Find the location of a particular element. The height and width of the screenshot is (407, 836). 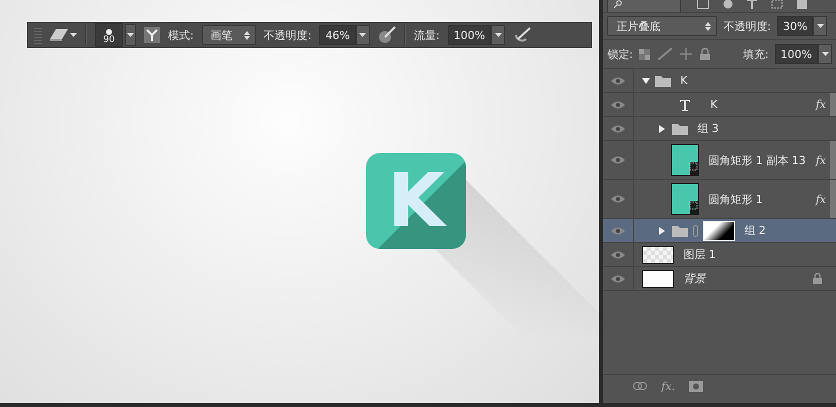

link-icon is located at coordinates (640, 386).